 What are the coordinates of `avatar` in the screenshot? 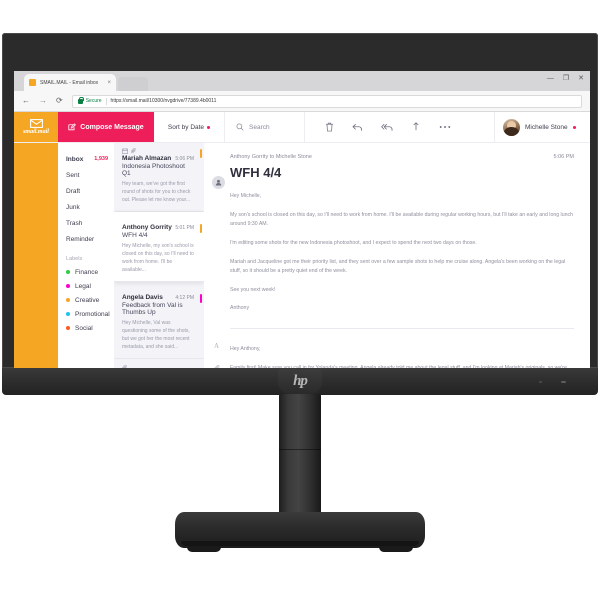 It's located at (511, 127).